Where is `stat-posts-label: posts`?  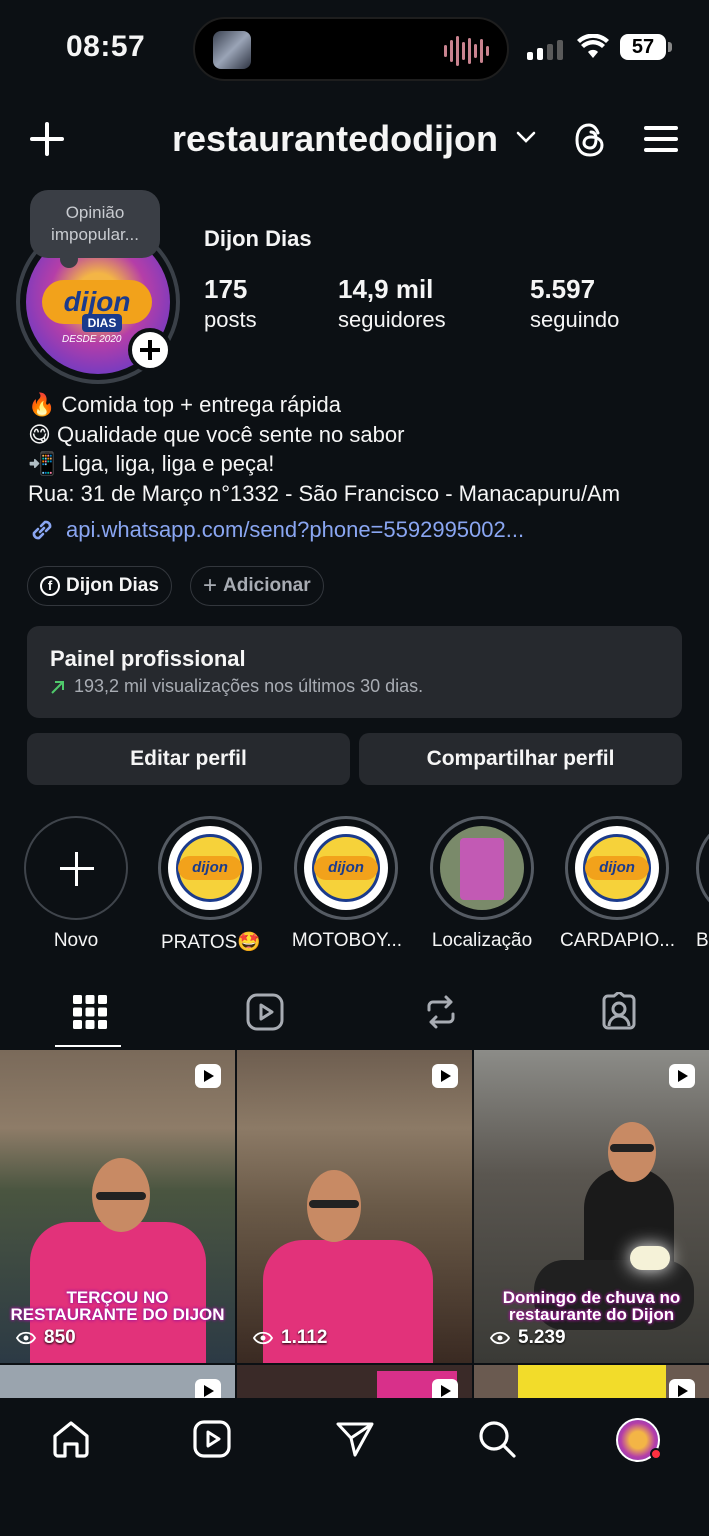
stat-posts-label: posts is located at coordinates (230, 319).